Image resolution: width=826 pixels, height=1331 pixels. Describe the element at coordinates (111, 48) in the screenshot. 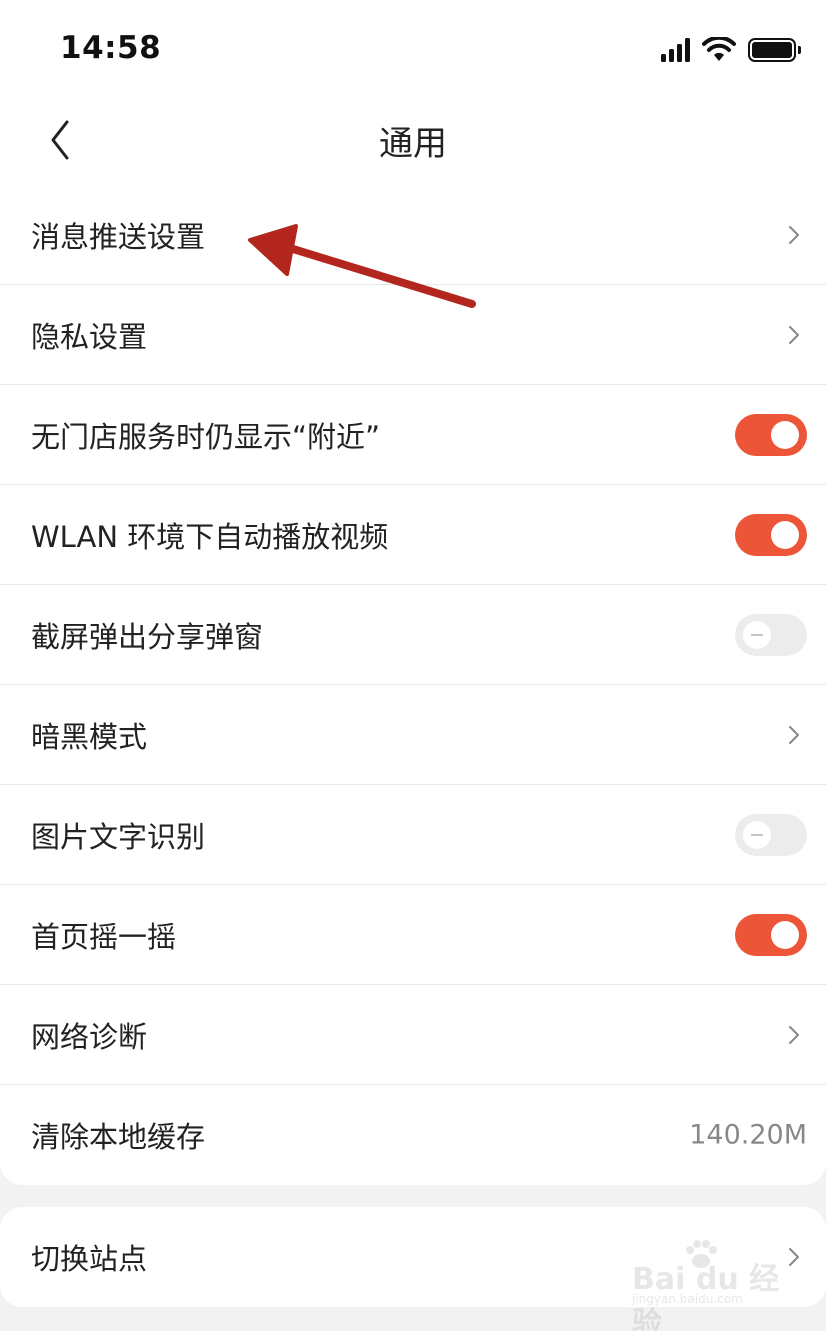

I see `status-time: 14:58` at that location.